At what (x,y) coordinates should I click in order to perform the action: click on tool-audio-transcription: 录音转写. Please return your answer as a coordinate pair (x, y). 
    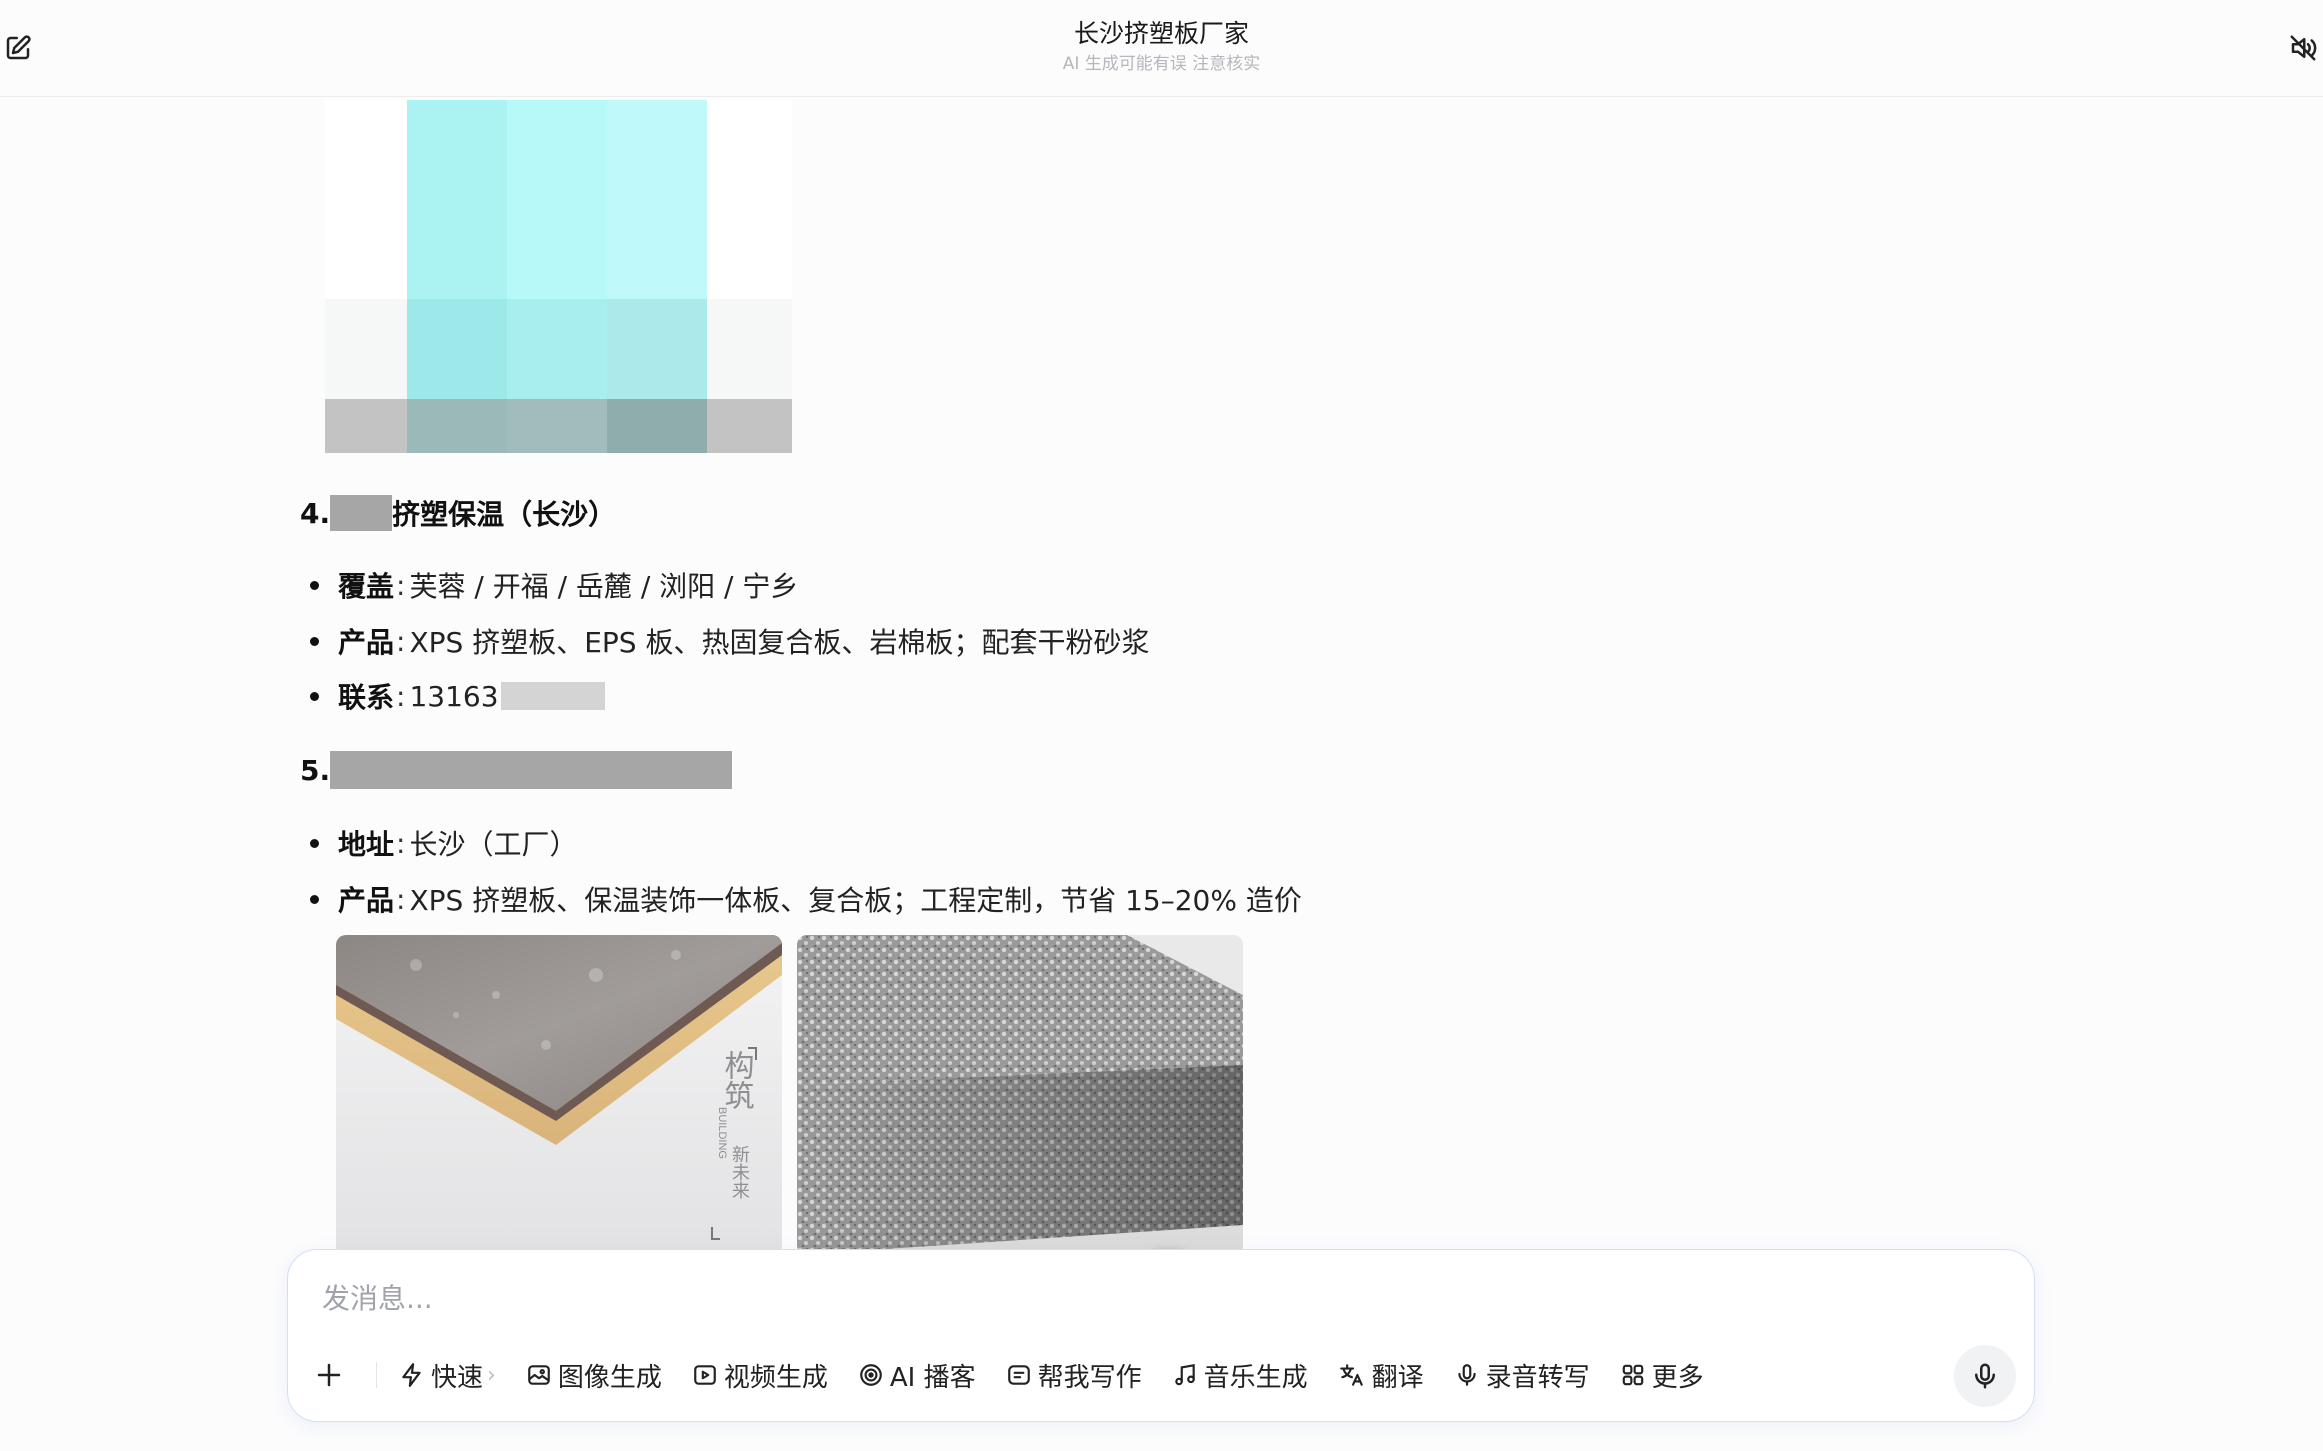
    Looking at the image, I should click on (1522, 1375).